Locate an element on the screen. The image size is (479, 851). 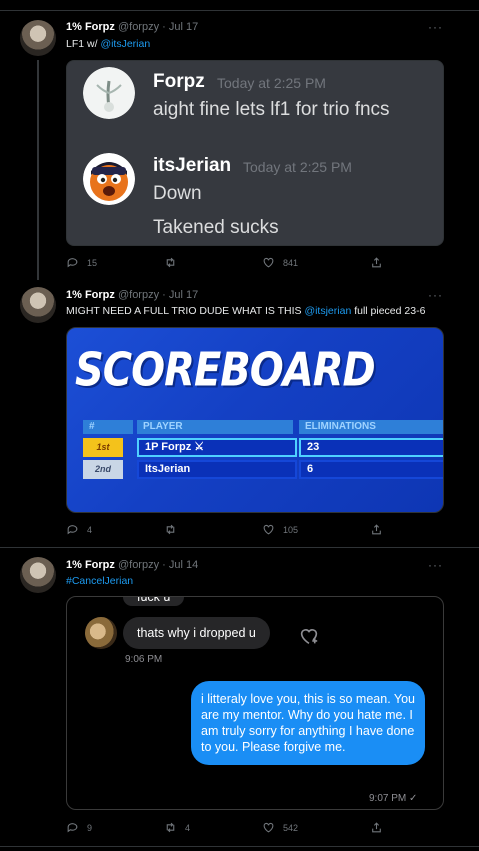
message-text: aight fine lets lf1 for trio fncs is located at coordinates (271, 109).